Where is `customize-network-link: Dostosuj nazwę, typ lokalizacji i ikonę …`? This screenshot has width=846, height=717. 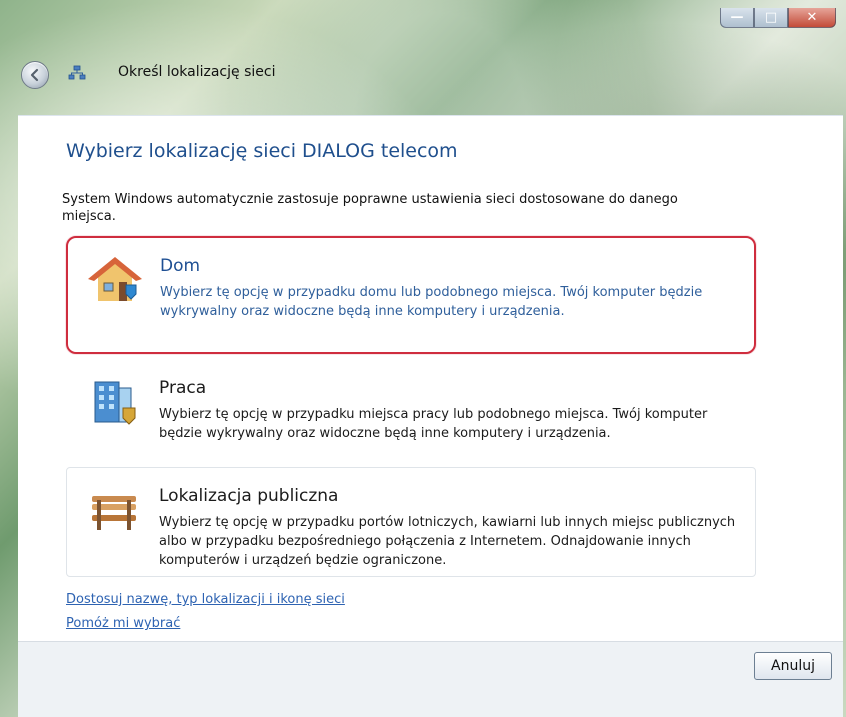
customize-network-link: Dostosuj nazwę, typ lokalizacji i ikonę … is located at coordinates (205, 600).